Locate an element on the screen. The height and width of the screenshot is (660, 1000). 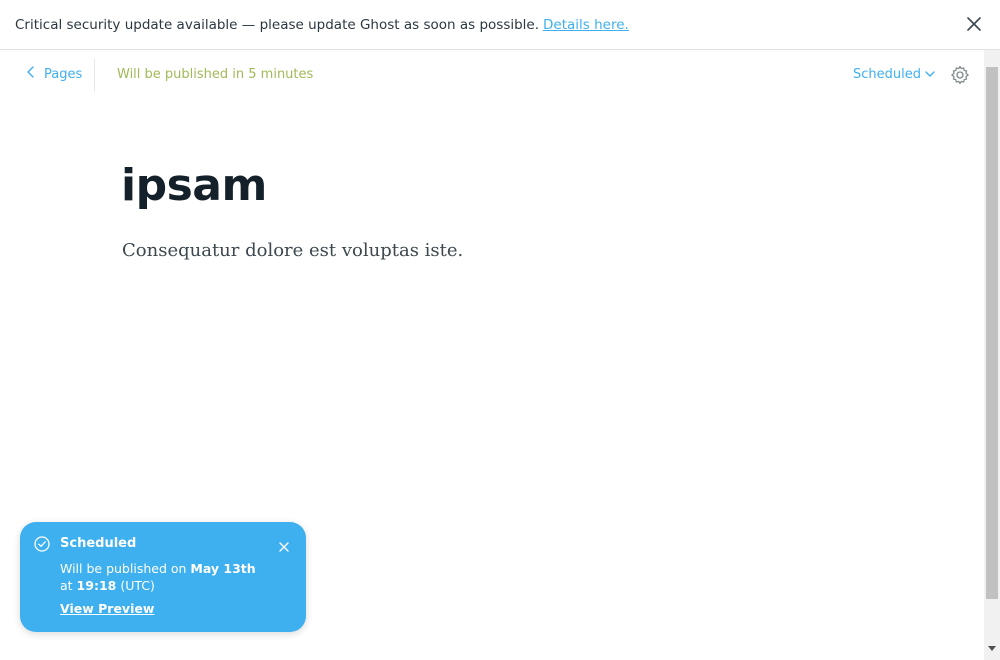
view-preview-link: View Preview is located at coordinates (107, 608).